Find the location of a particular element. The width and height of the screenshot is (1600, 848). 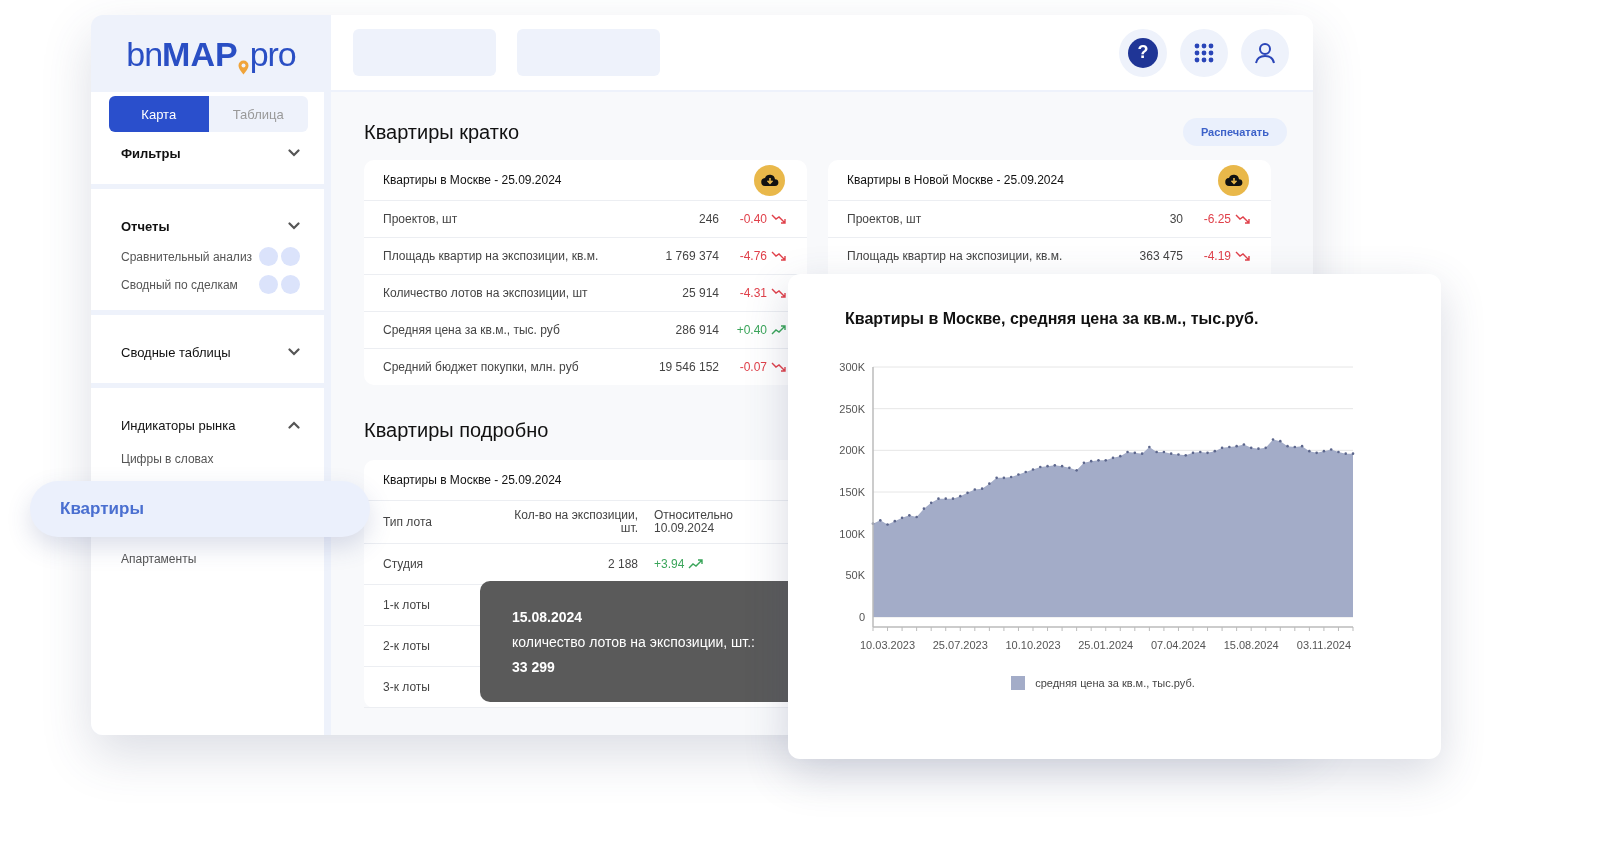

section-heading: Квартиры кратко is located at coordinates (442, 132).